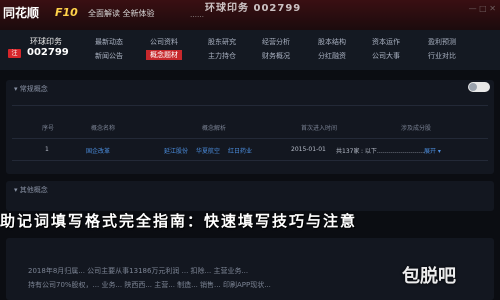  Describe the element at coordinates (386, 56) in the screenshot. I see `nav-events: 公司大事` at that location.